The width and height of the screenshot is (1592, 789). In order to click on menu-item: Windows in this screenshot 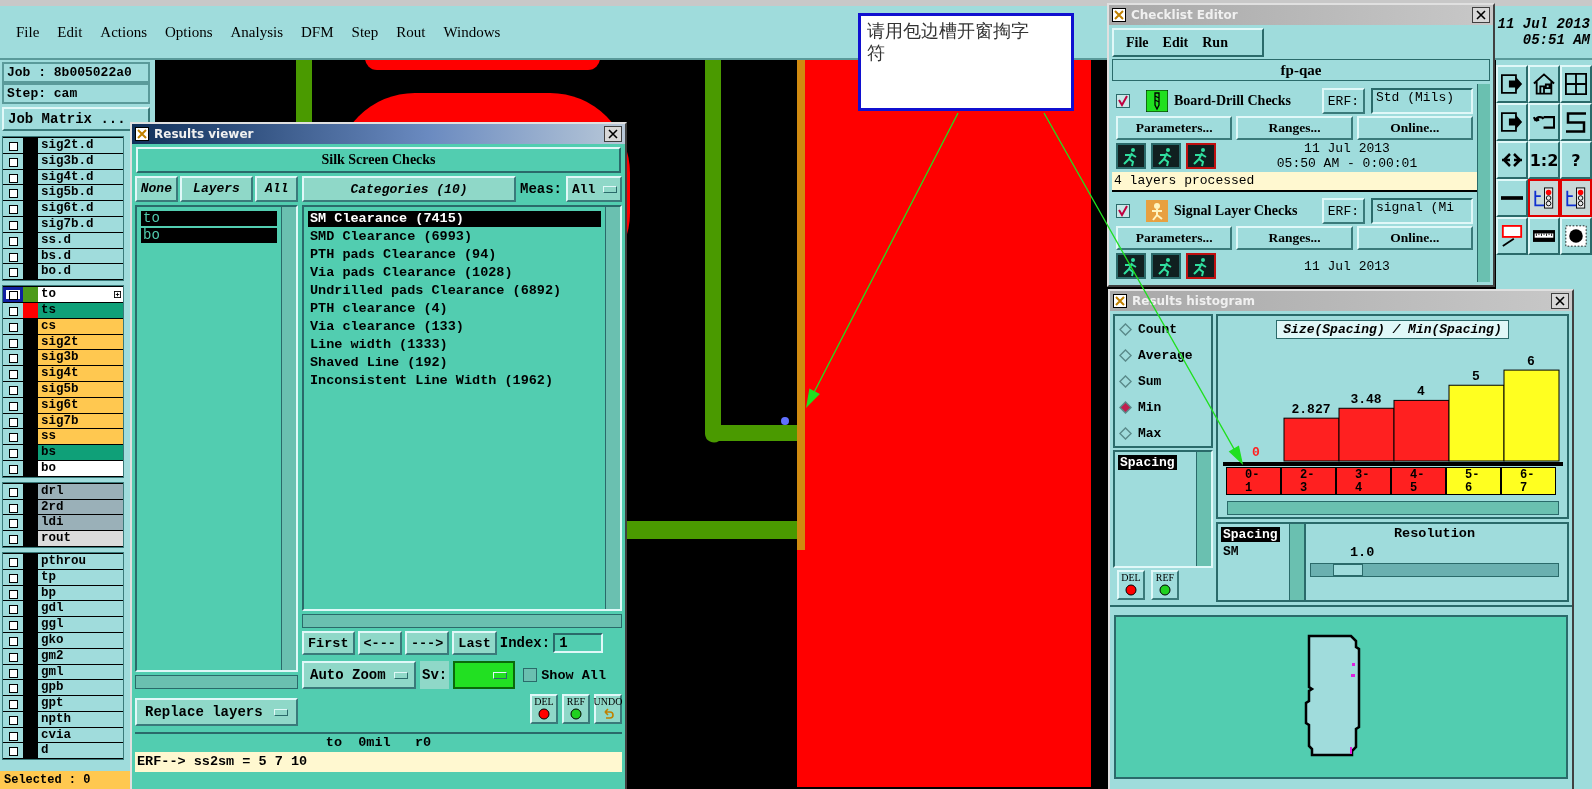, I will do `click(472, 32)`.